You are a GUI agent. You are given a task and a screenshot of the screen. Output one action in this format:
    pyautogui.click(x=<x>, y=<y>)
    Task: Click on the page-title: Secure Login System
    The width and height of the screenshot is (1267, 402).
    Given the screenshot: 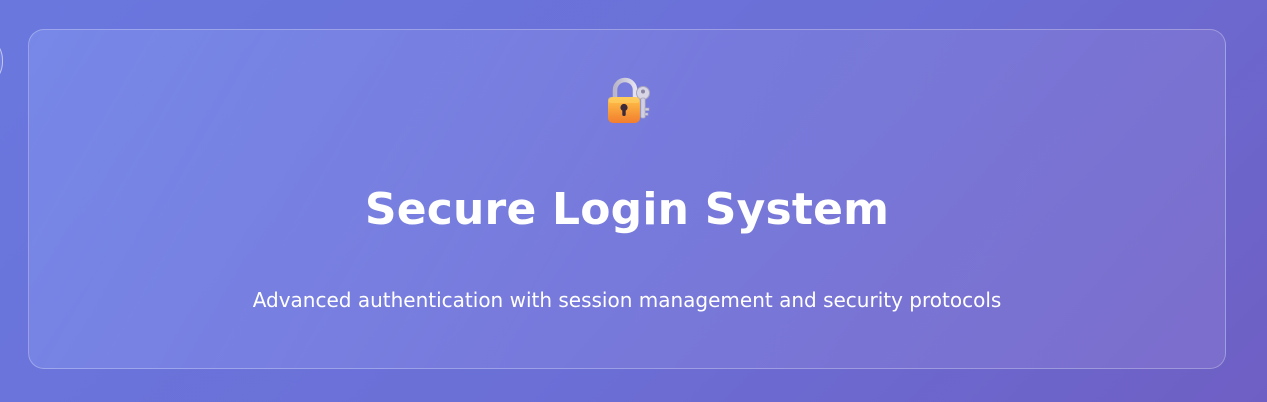 What is the action you would take?
    pyautogui.click(x=627, y=209)
    